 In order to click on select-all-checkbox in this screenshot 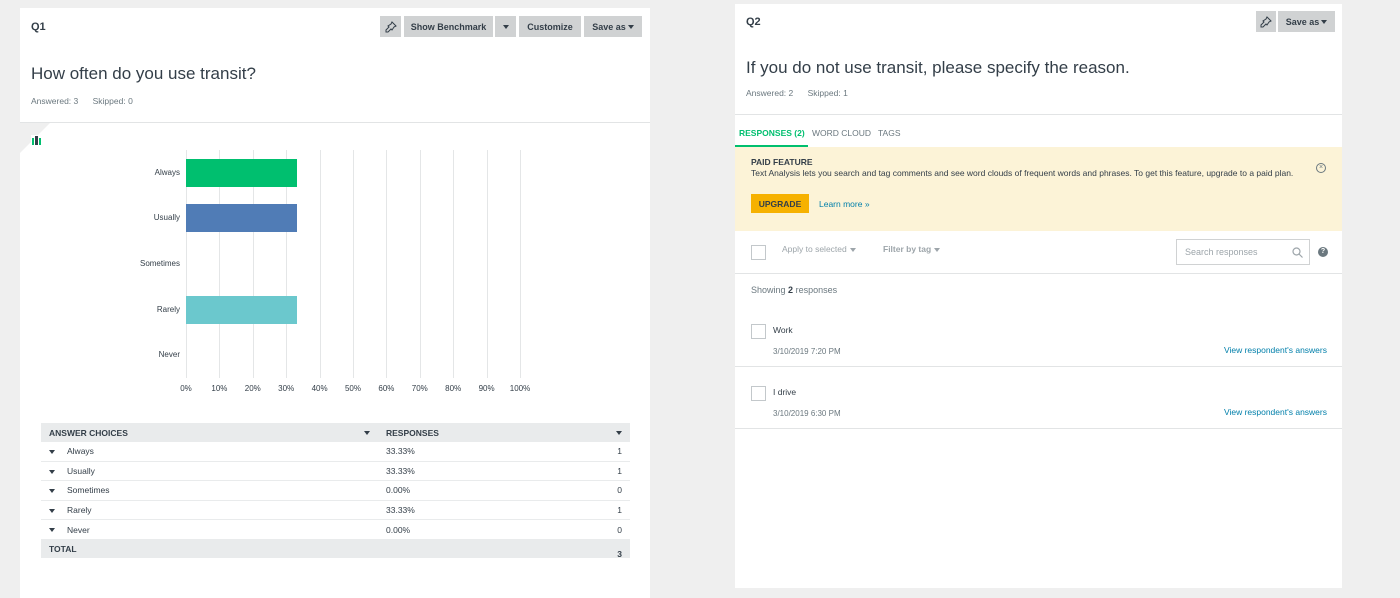, I will do `click(758, 252)`.